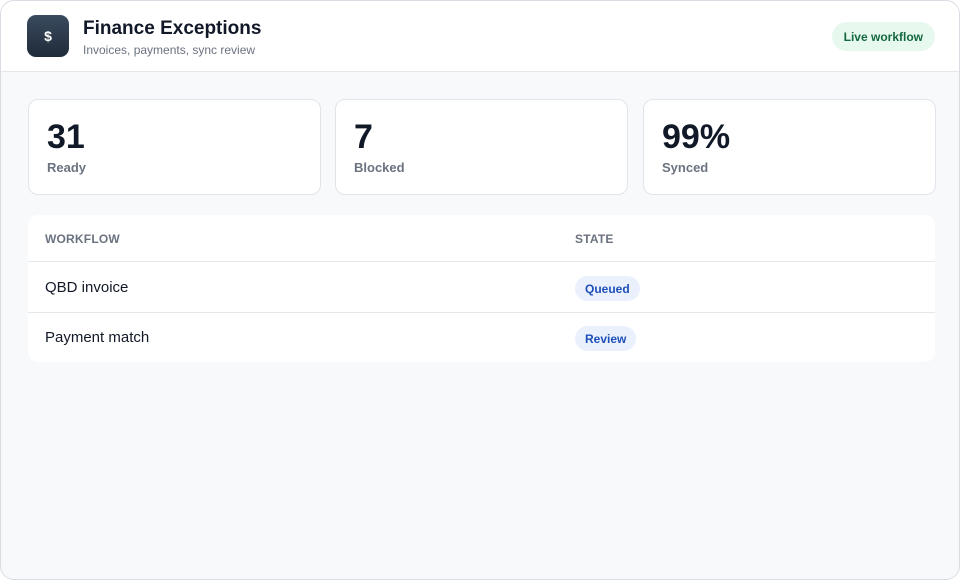  What do you see at coordinates (696, 137) in the screenshot?
I see `stat-value: 99%` at bounding box center [696, 137].